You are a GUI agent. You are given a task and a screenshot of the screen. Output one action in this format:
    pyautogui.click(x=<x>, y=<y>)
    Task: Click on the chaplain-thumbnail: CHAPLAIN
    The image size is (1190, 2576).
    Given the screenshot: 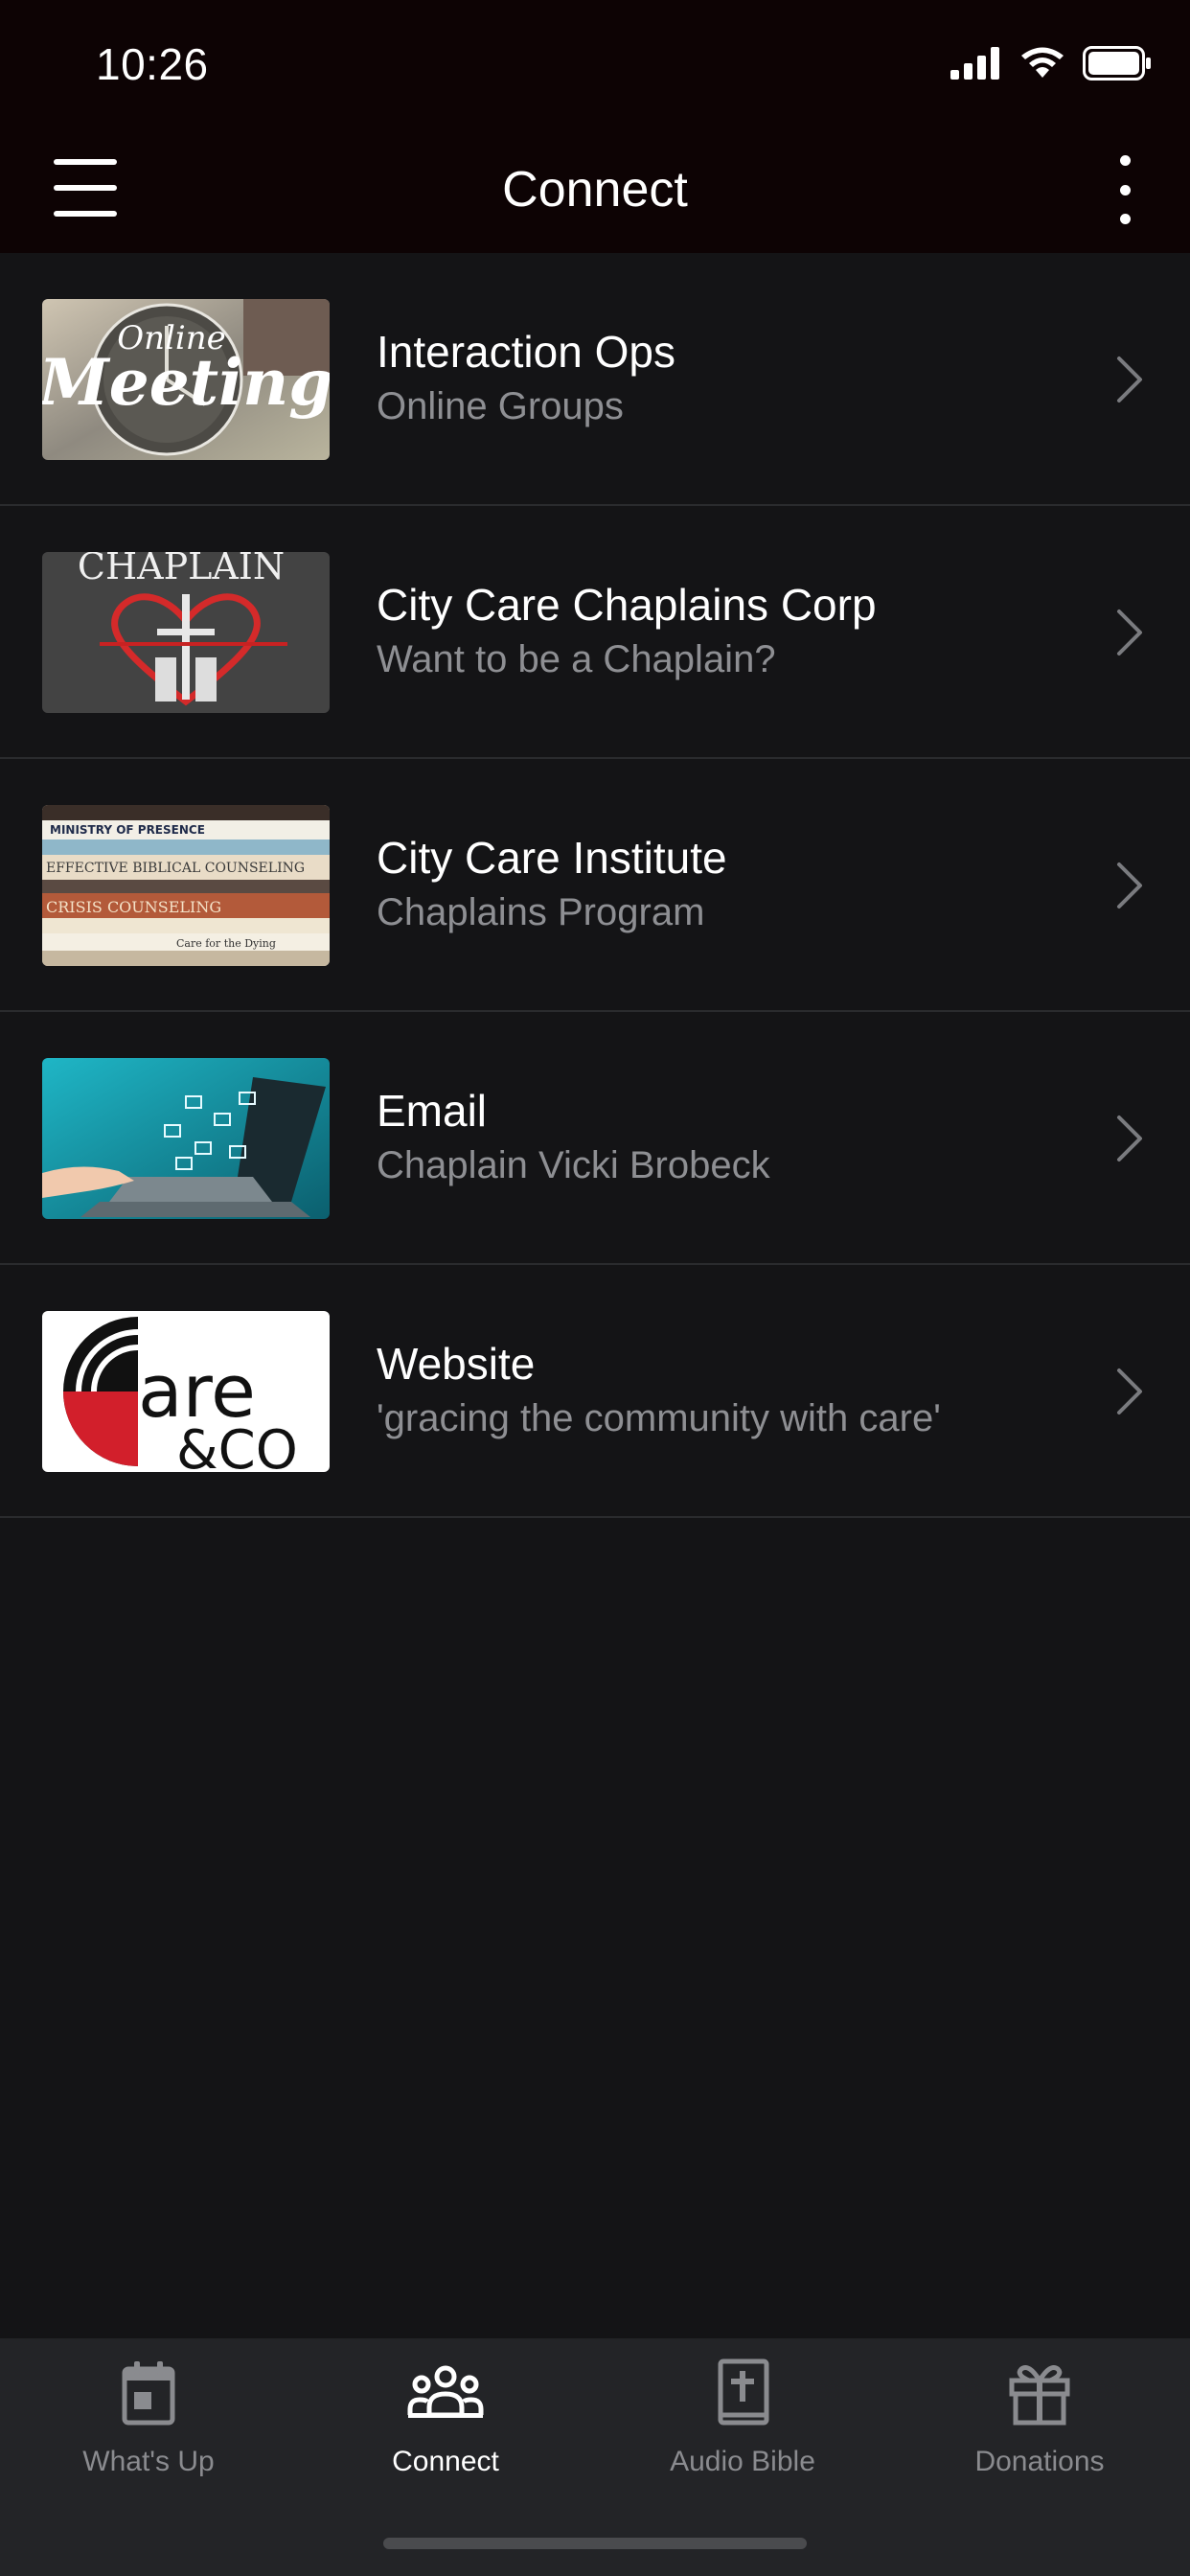 What is the action you would take?
    pyautogui.click(x=186, y=632)
    